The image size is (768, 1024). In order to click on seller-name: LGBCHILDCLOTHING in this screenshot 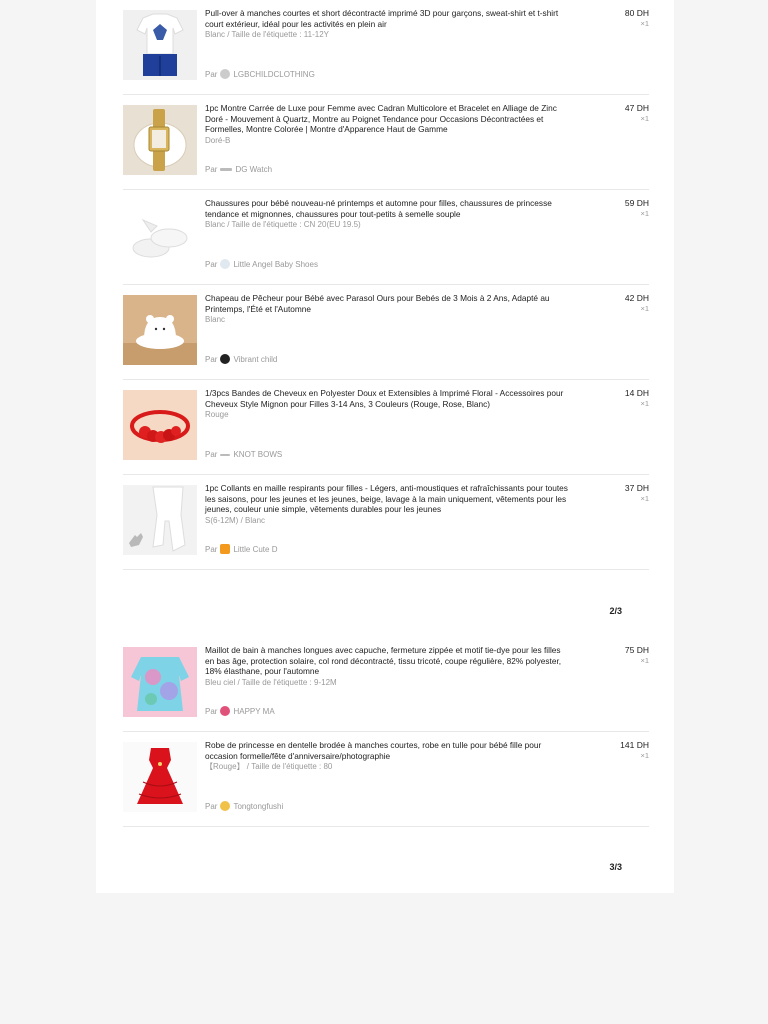, I will do `click(273, 74)`.